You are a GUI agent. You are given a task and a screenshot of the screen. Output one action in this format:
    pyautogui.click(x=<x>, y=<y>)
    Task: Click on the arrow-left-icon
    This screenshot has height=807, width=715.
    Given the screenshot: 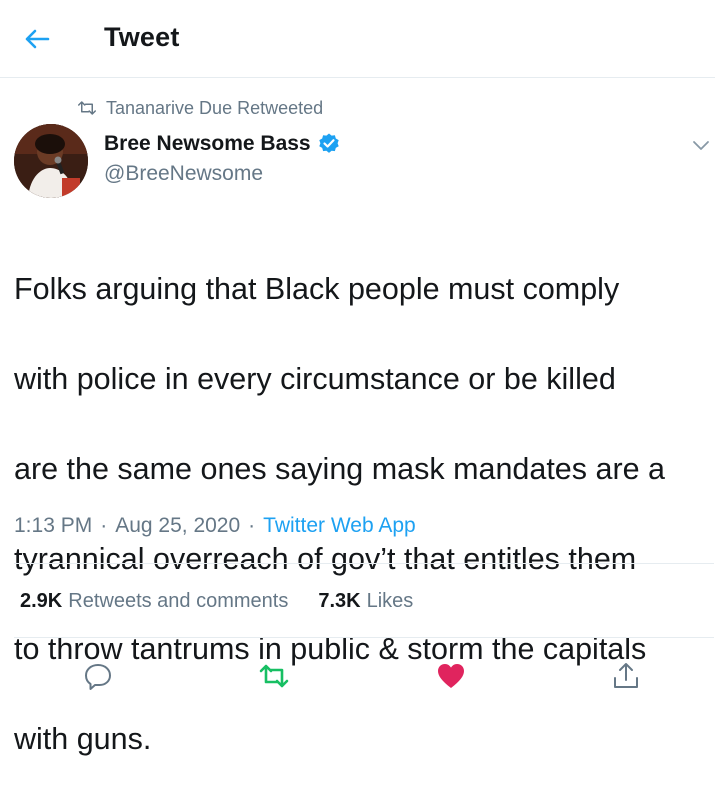 What is the action you would take?
    pyautogui.click(x=37, y=39)
    